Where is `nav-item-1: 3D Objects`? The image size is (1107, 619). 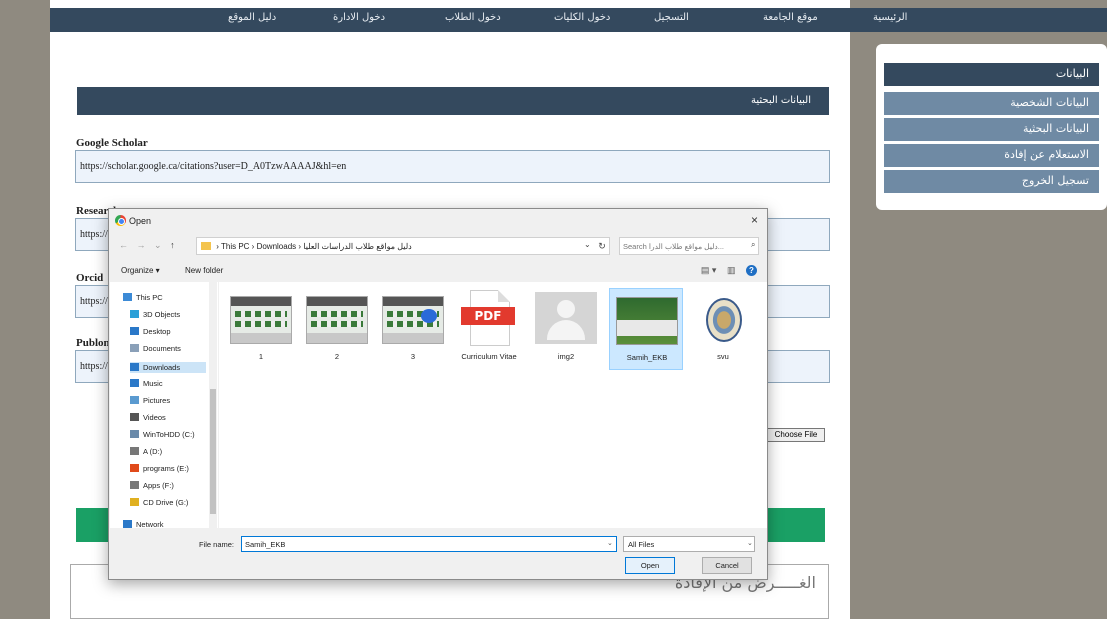
nav-item-1: 3D Objects is located at coordinates (155, 314).